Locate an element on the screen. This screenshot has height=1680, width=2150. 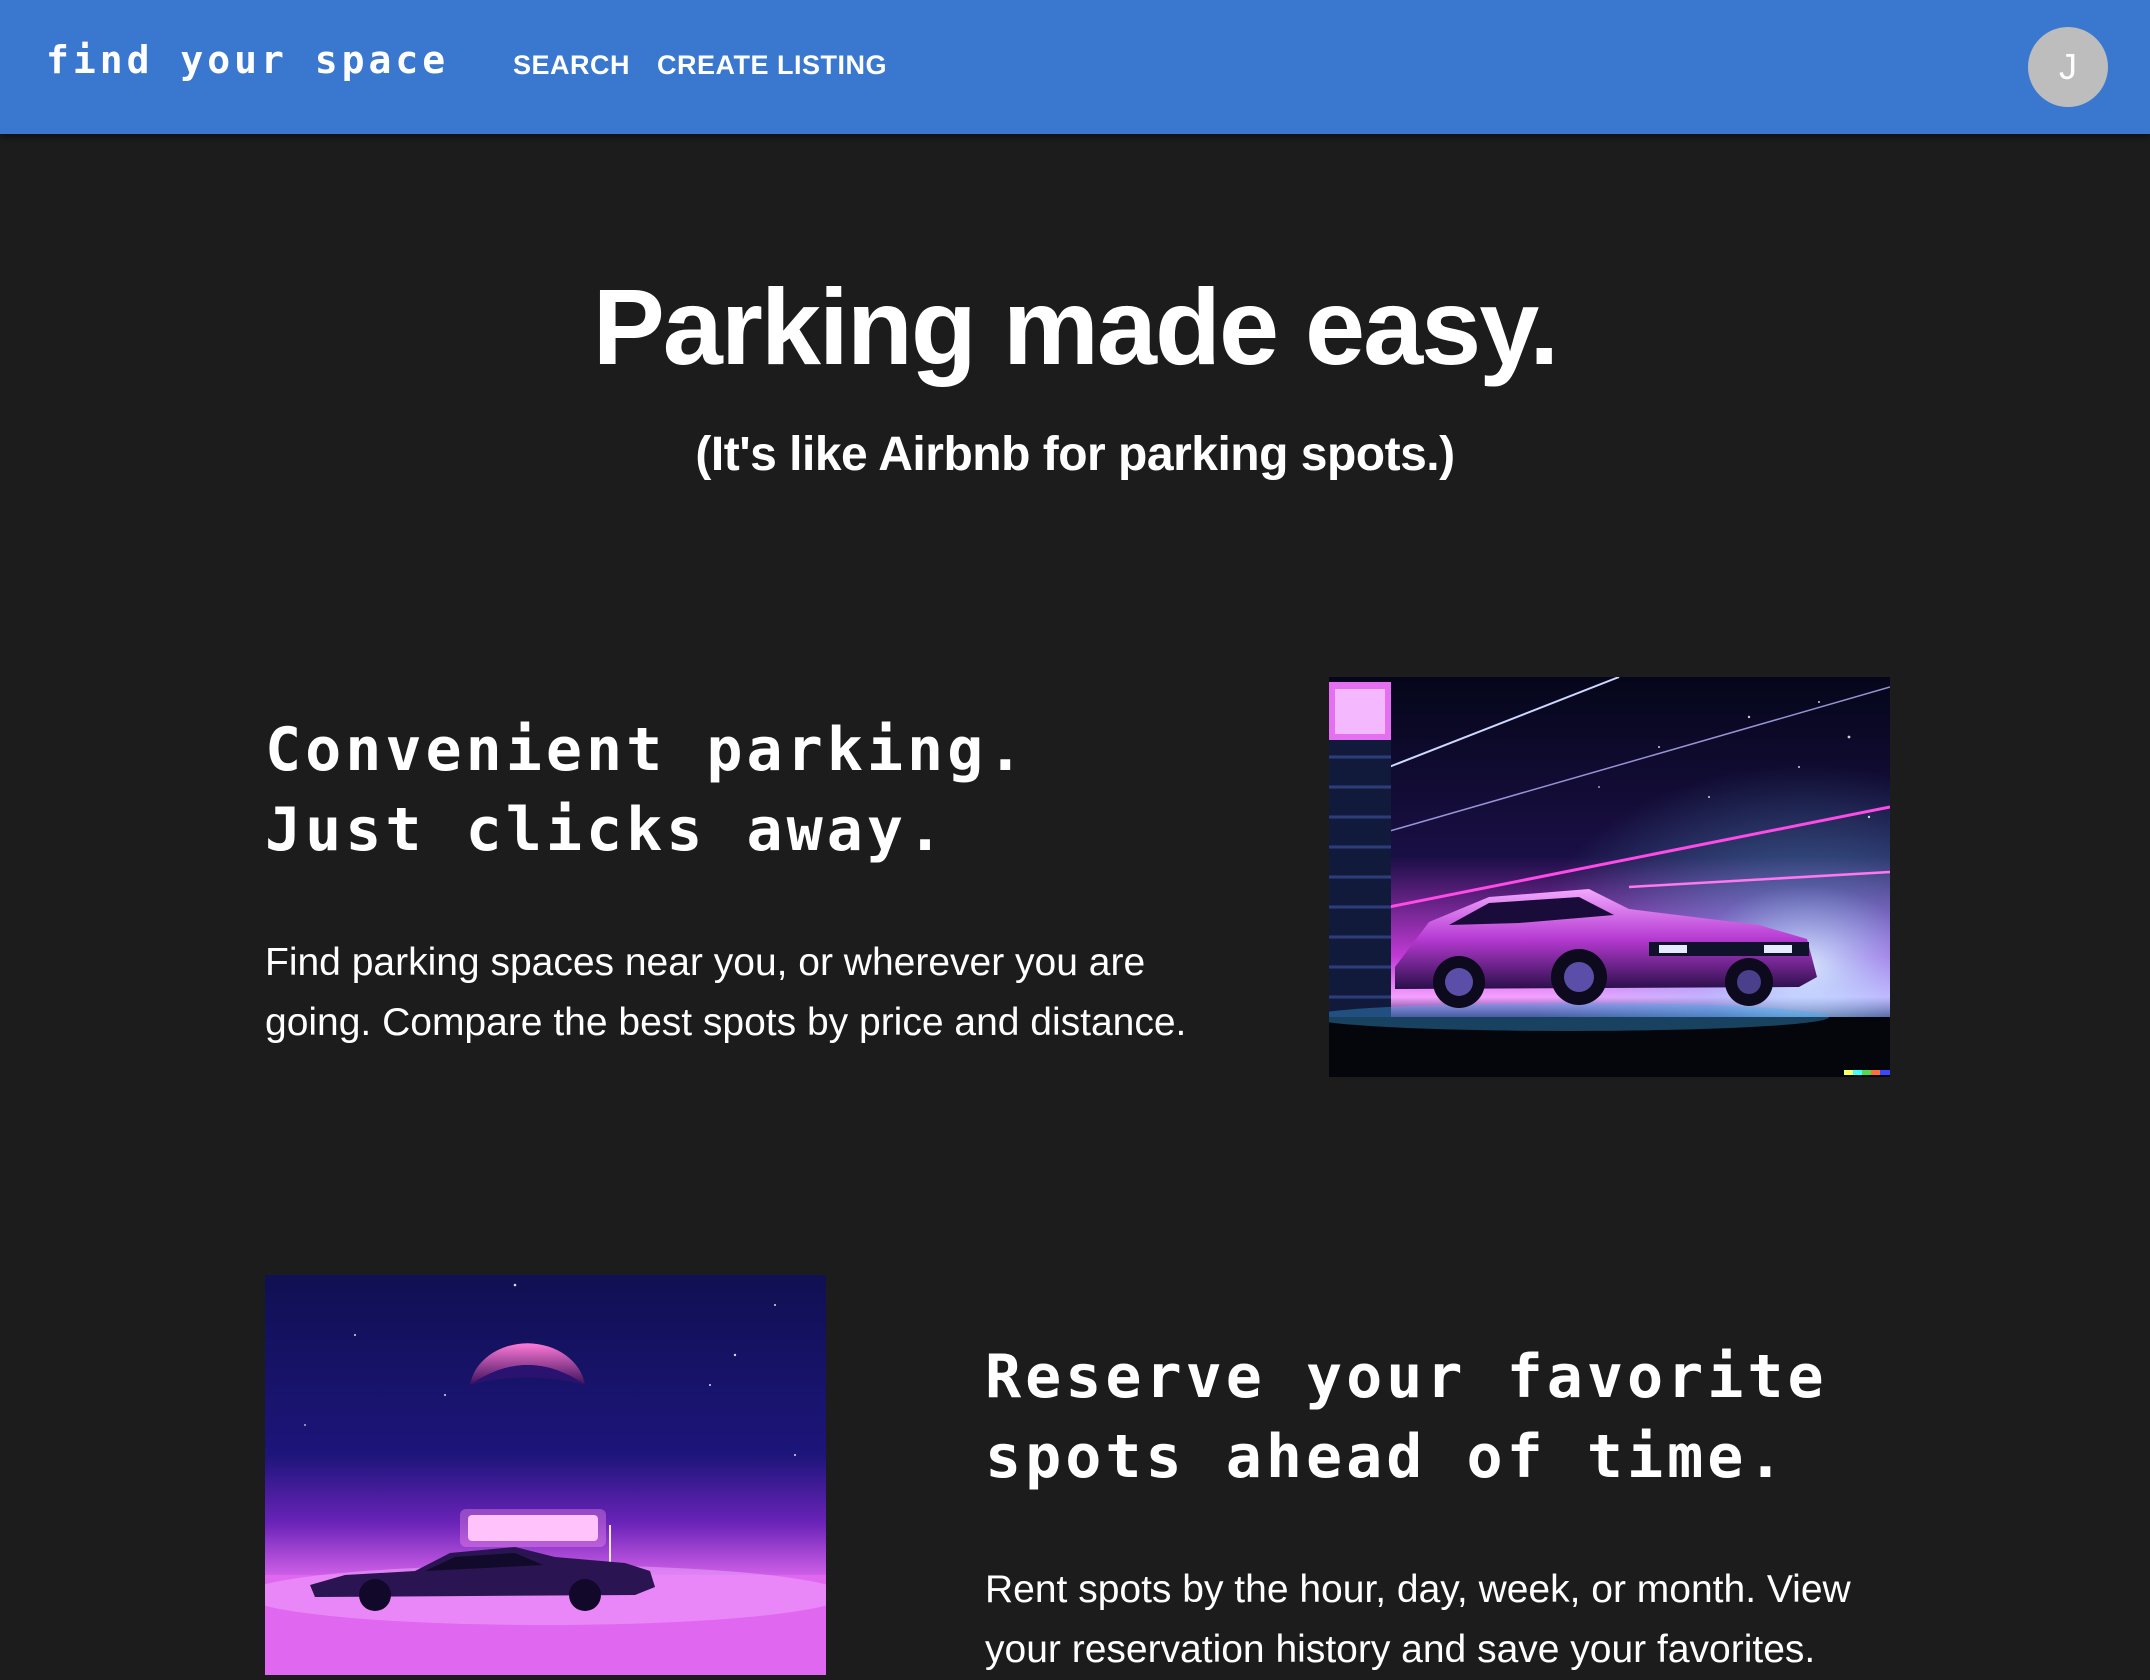
feature-1-heading-line2: Just clicks away. is located at coordinates (606, 830).